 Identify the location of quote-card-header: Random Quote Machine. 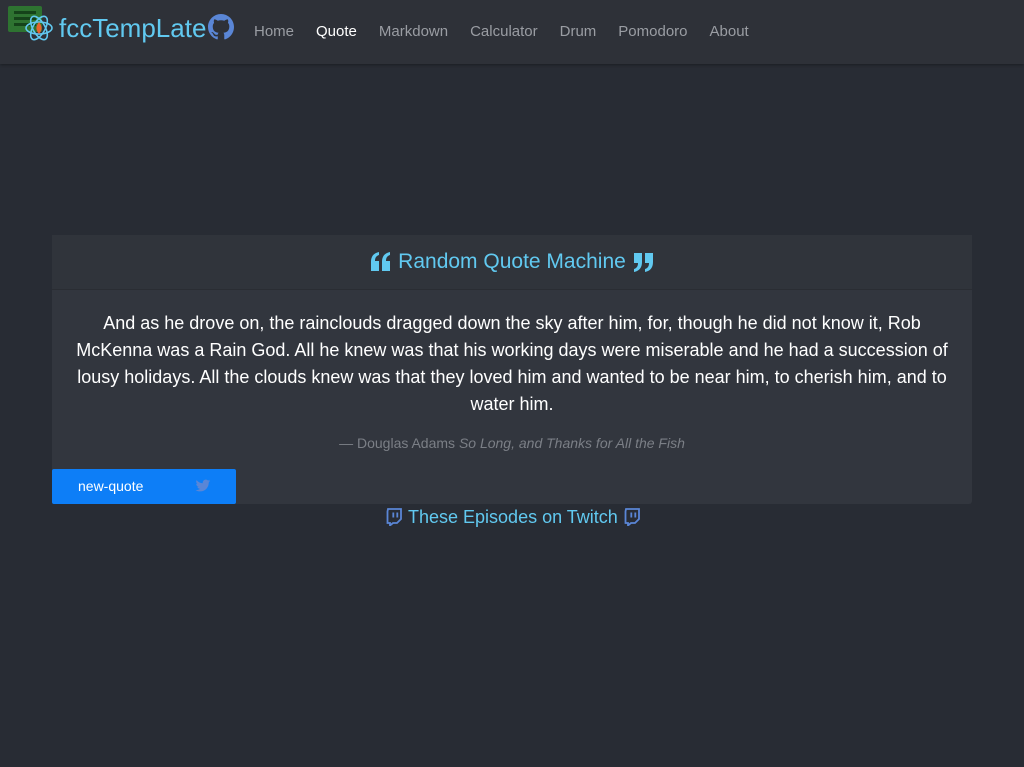
(512, 262).